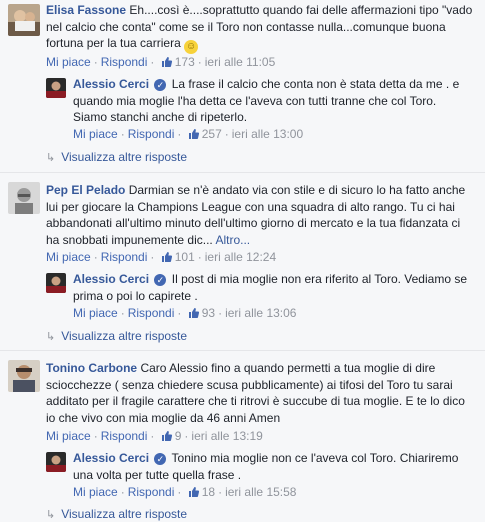 The width and height of the screenshot is (485, 522). I want to click on like-count: 93, so click(208, 313).